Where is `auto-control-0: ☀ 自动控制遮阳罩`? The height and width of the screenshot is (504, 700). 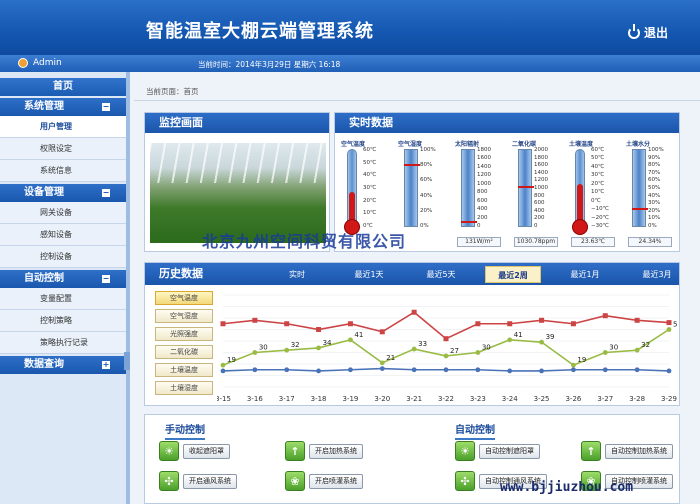 auto-control-0: ☀ 自动控制遮阳罩 is located at coordinates (497, 451).